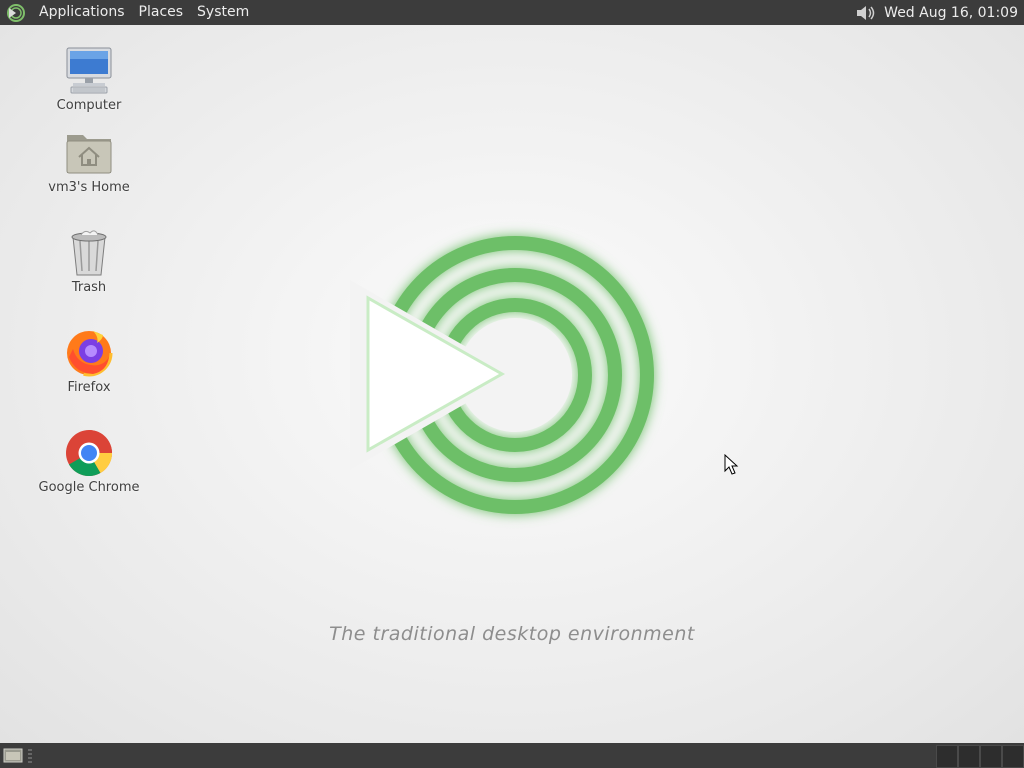 The image size is (1024, 768). I want to click on trash-icon, so click(89, 253).